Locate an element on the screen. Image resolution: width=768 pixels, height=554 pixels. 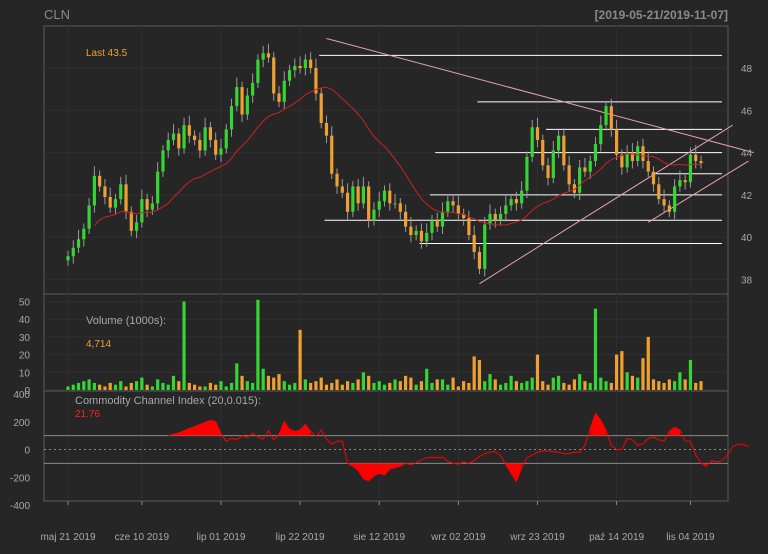
price-y-tick-label: 40 is located at coordinates (747, 238).